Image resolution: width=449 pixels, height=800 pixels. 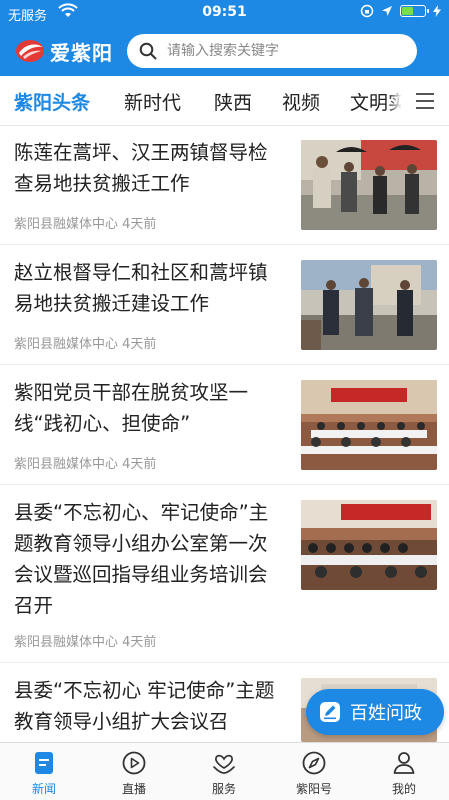 What do you see at coordinates (141, 288) in the screenshot?
I see `news-title: 赵立根督导仁和社区和蒿坪镇易地扶贫搬迁建设工作` at bounding box center [141, 288].